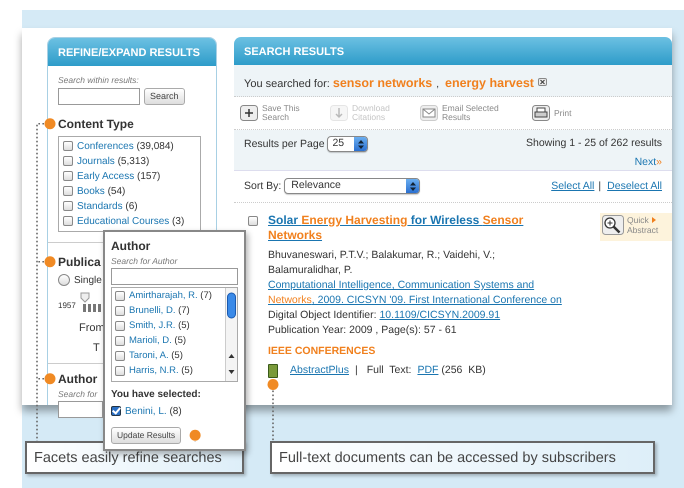 The image size is (684, 488). What do you see at coordinates (131, 246) in the screenshot?
I see `popup-title: Author` at bounding box center [131, 246].